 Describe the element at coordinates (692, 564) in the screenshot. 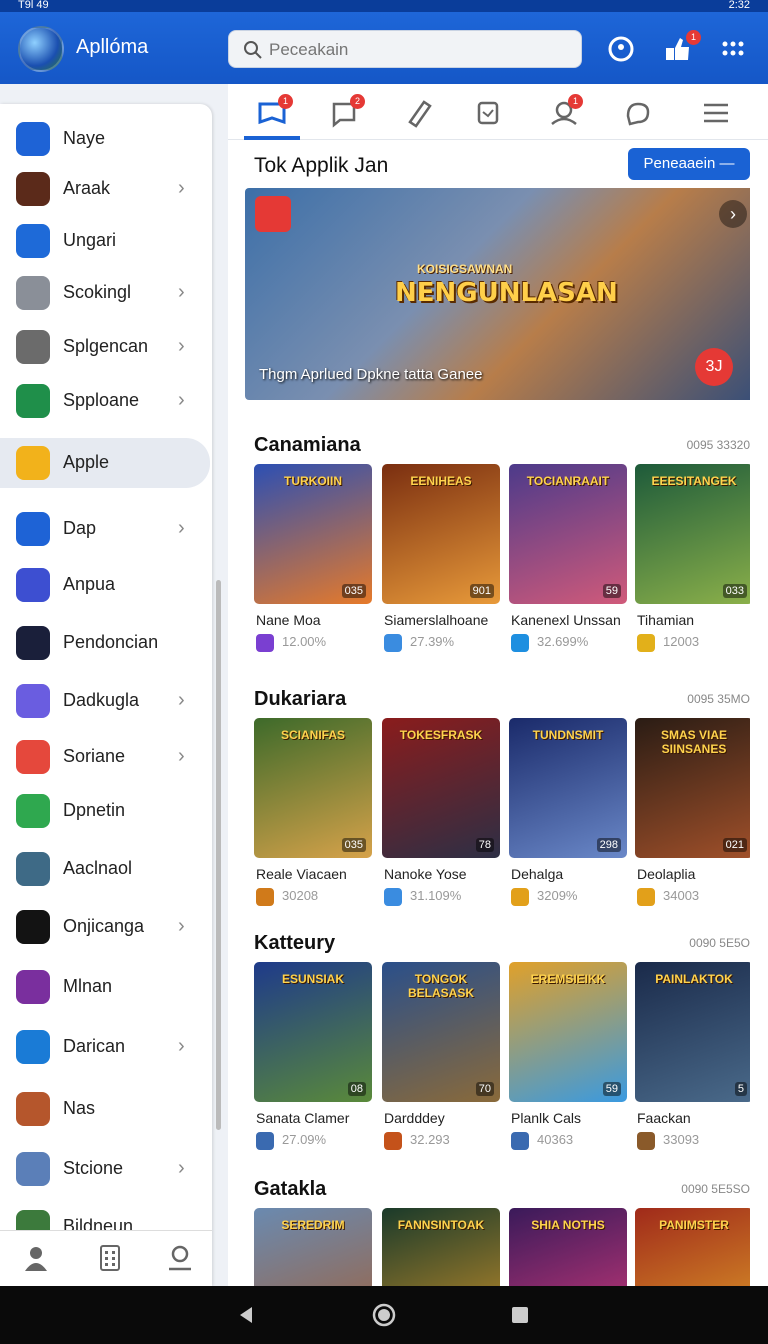

I see `app-card: EEESITANGEK 033 Tihamian 12003` at that location.